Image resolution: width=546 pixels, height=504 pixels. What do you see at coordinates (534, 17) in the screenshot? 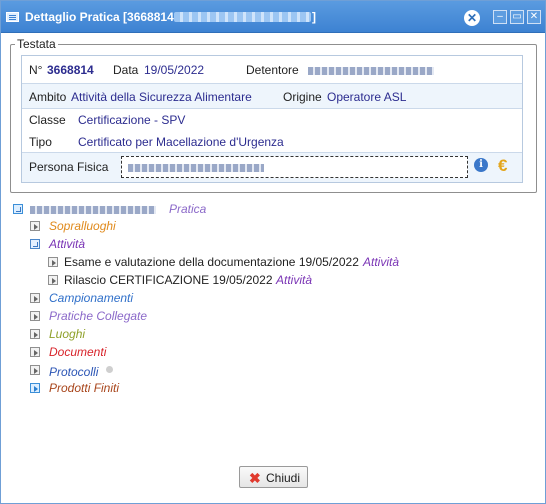
I see `close-button: ✕` at bounding box center [534, 17].